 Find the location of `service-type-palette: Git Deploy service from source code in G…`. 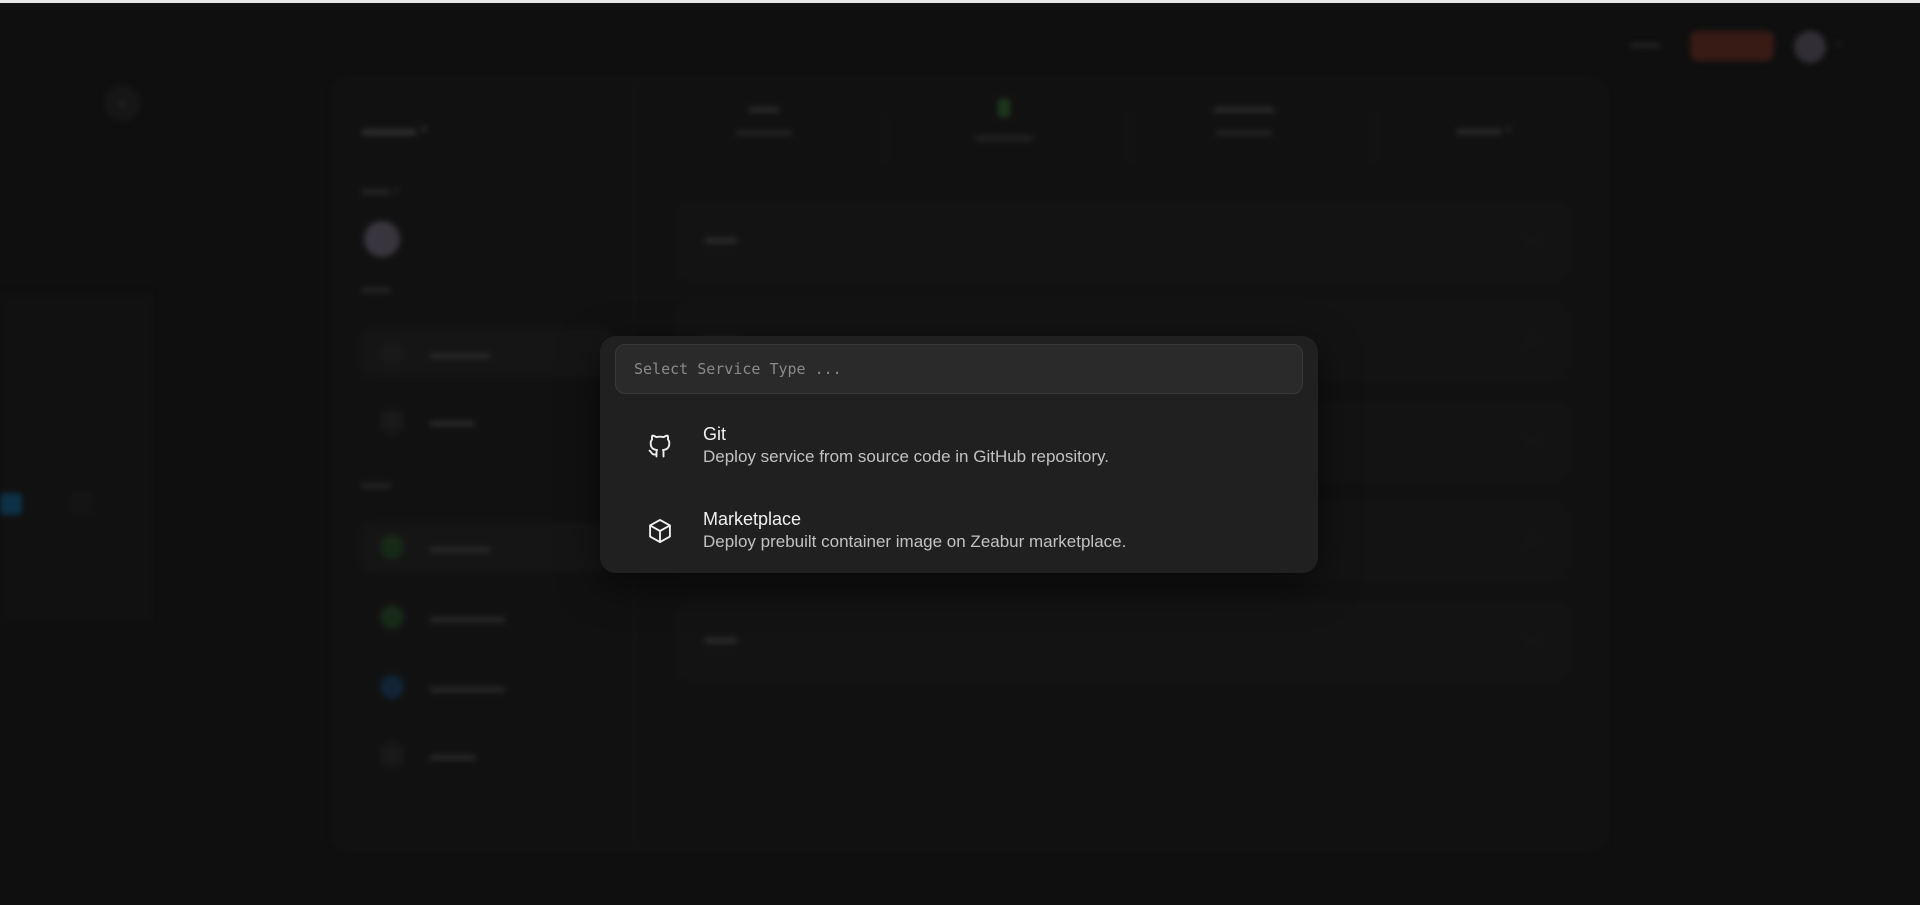

service-type-palette: Git Deploy service from source code in G… is located at coordinates (959, 454).